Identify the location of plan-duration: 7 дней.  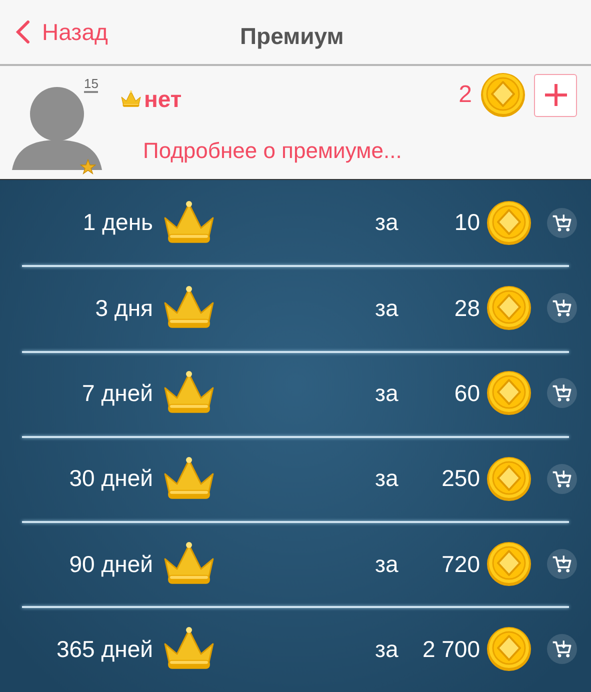
(117, 393).